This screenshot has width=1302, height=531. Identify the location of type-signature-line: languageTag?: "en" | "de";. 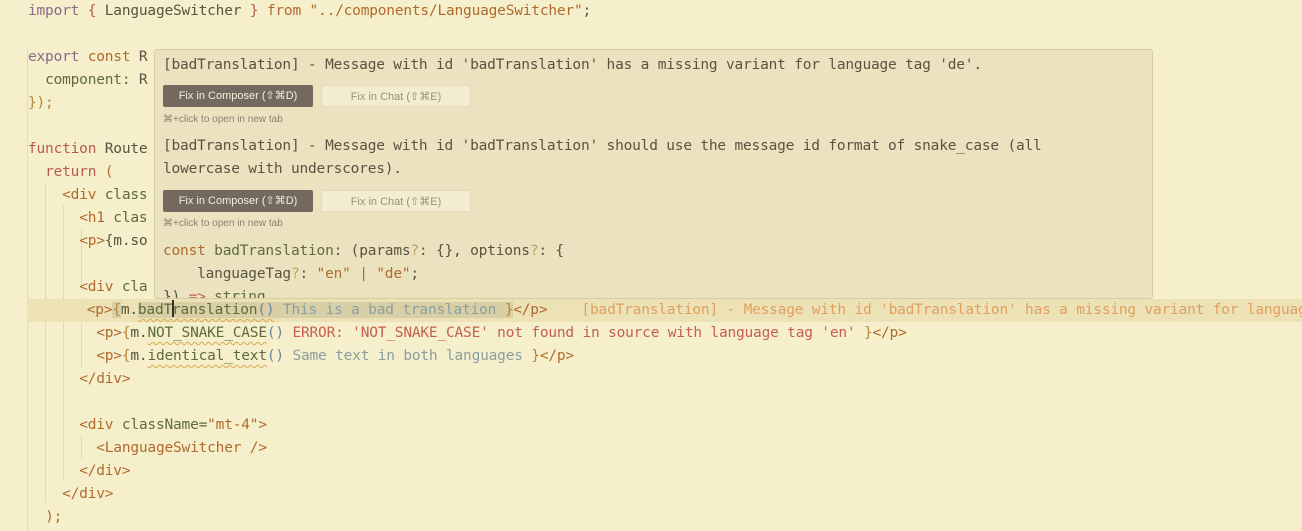
(291, 274).